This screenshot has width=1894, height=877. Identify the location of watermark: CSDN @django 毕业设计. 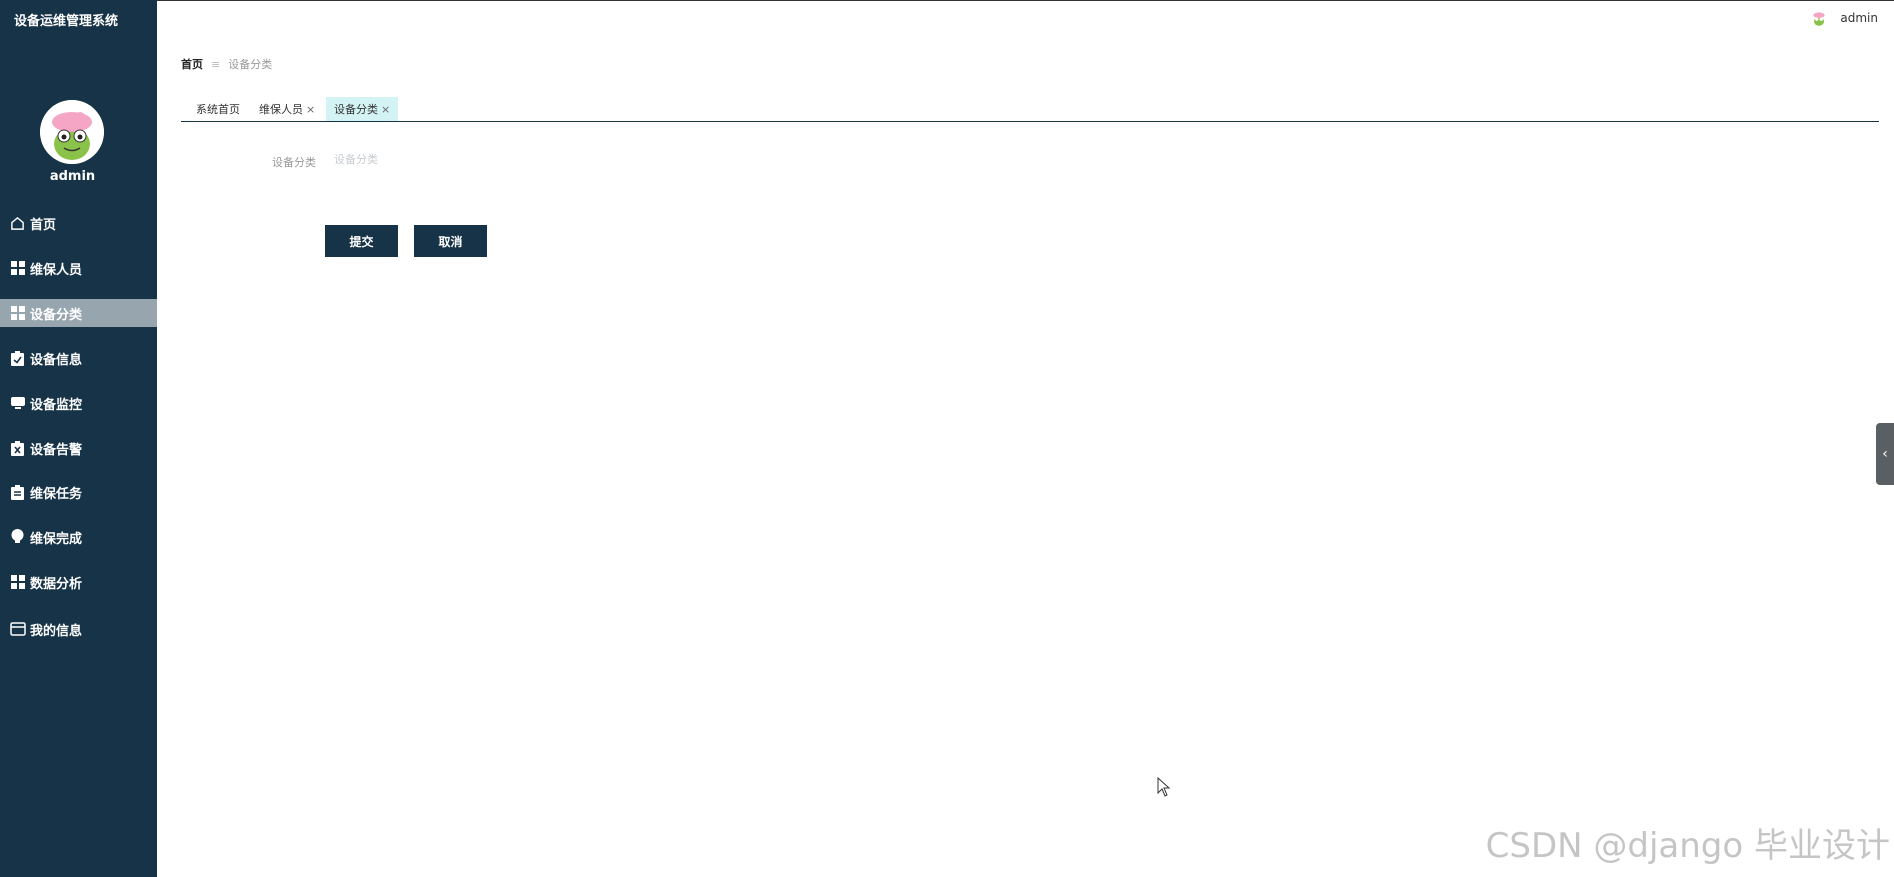
(1687, 846).